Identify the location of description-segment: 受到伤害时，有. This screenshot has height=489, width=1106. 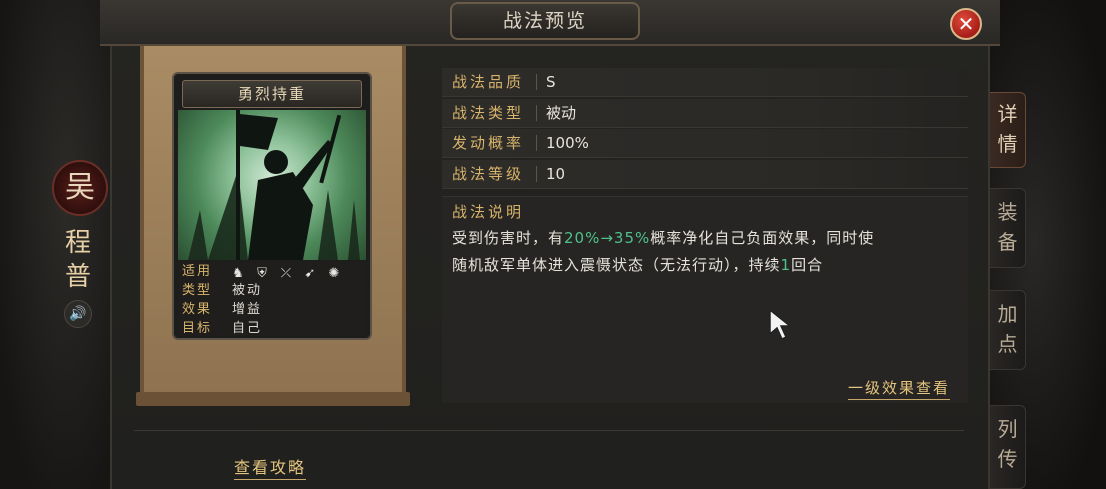
(508, 238).